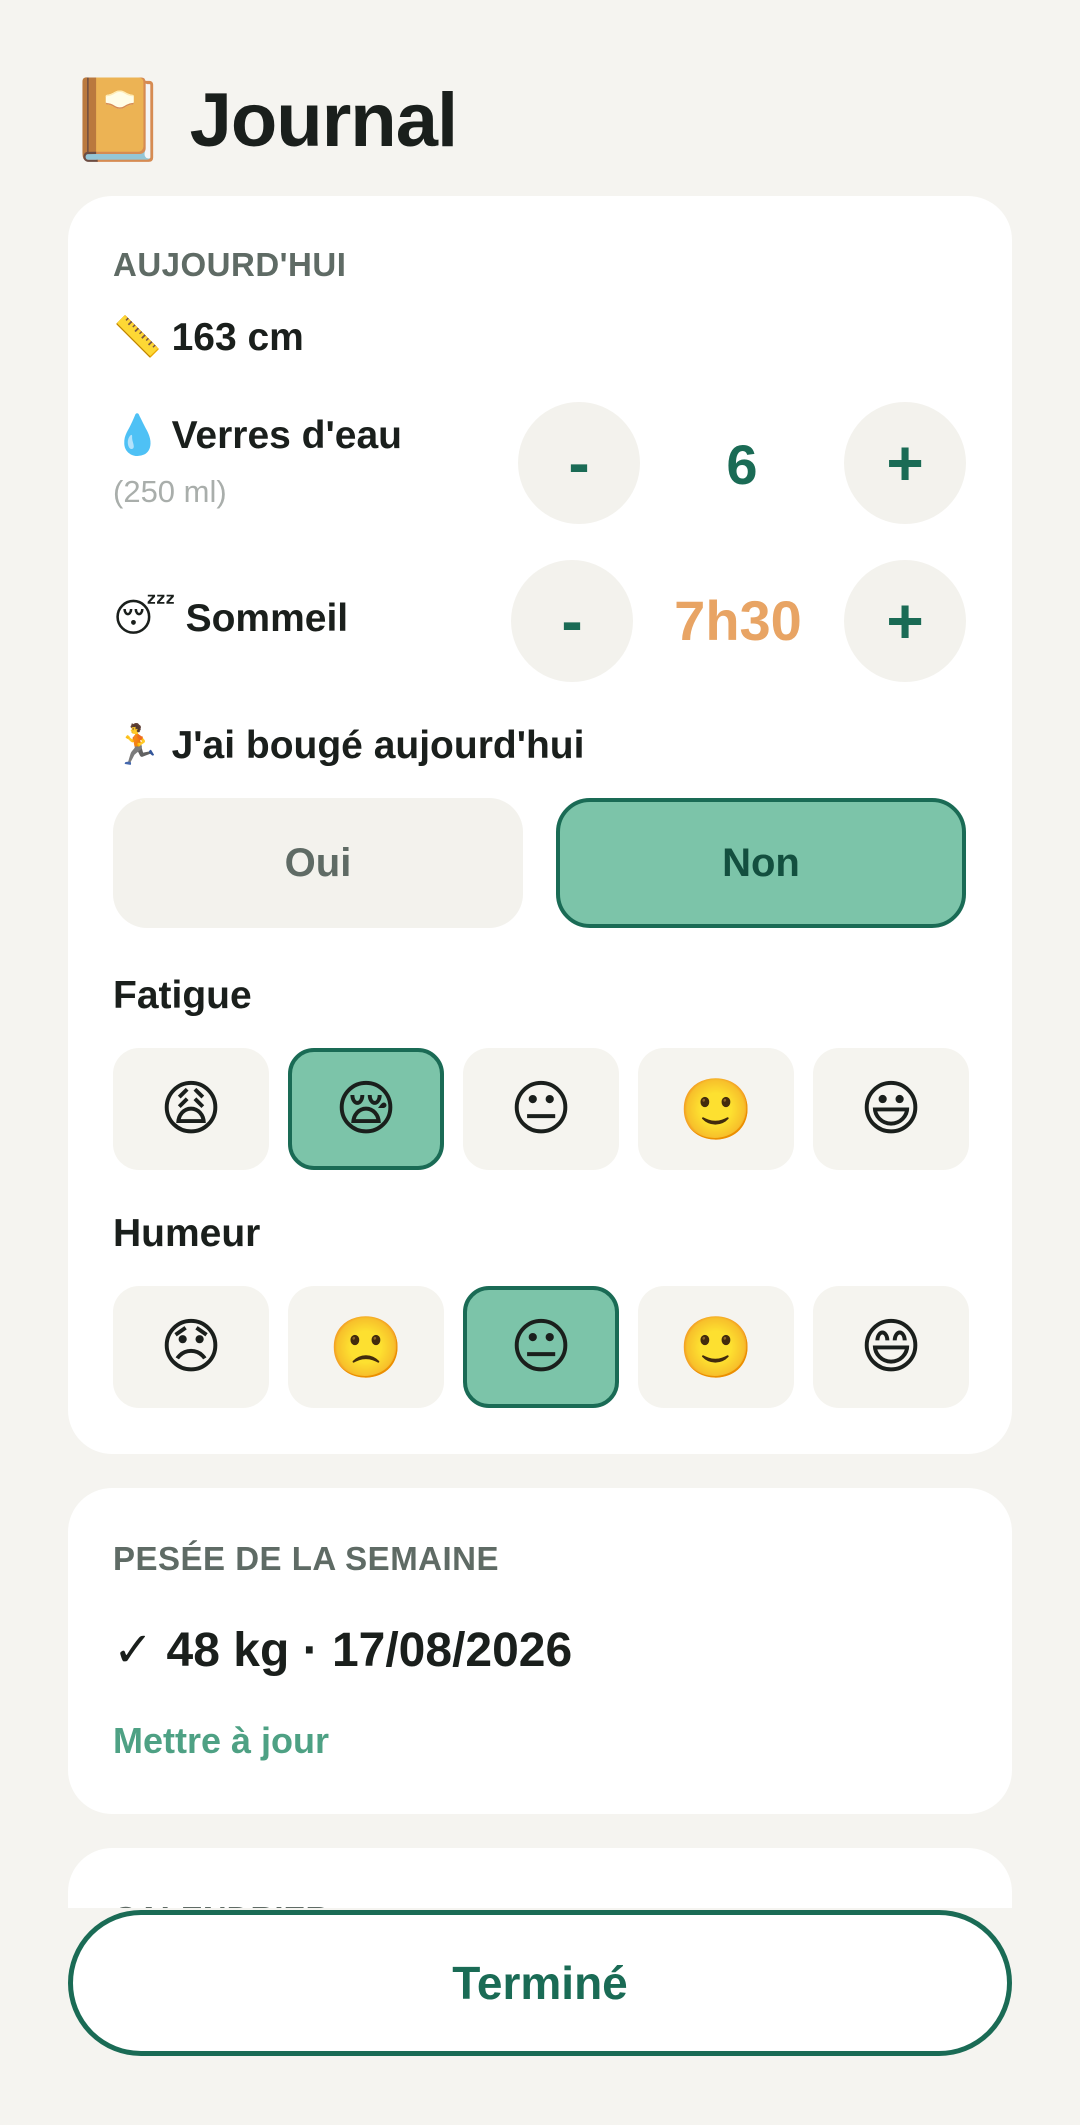  I want to click on fatigue-options: 😩 😪 😐 🙂 😃, so click(541, 1109).